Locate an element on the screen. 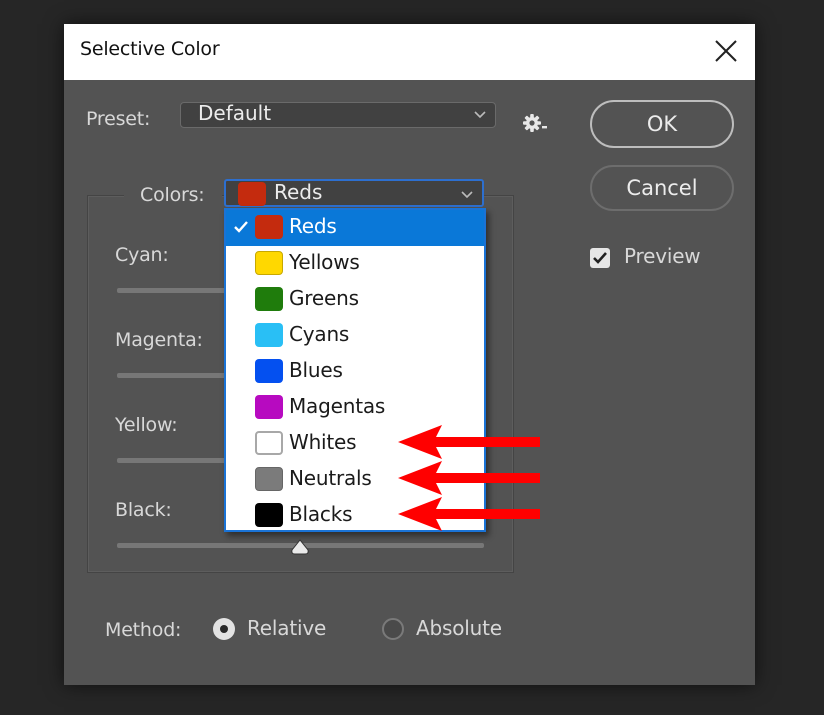  colors-option-yellows: Yellows is located at coordinates (355, 264).